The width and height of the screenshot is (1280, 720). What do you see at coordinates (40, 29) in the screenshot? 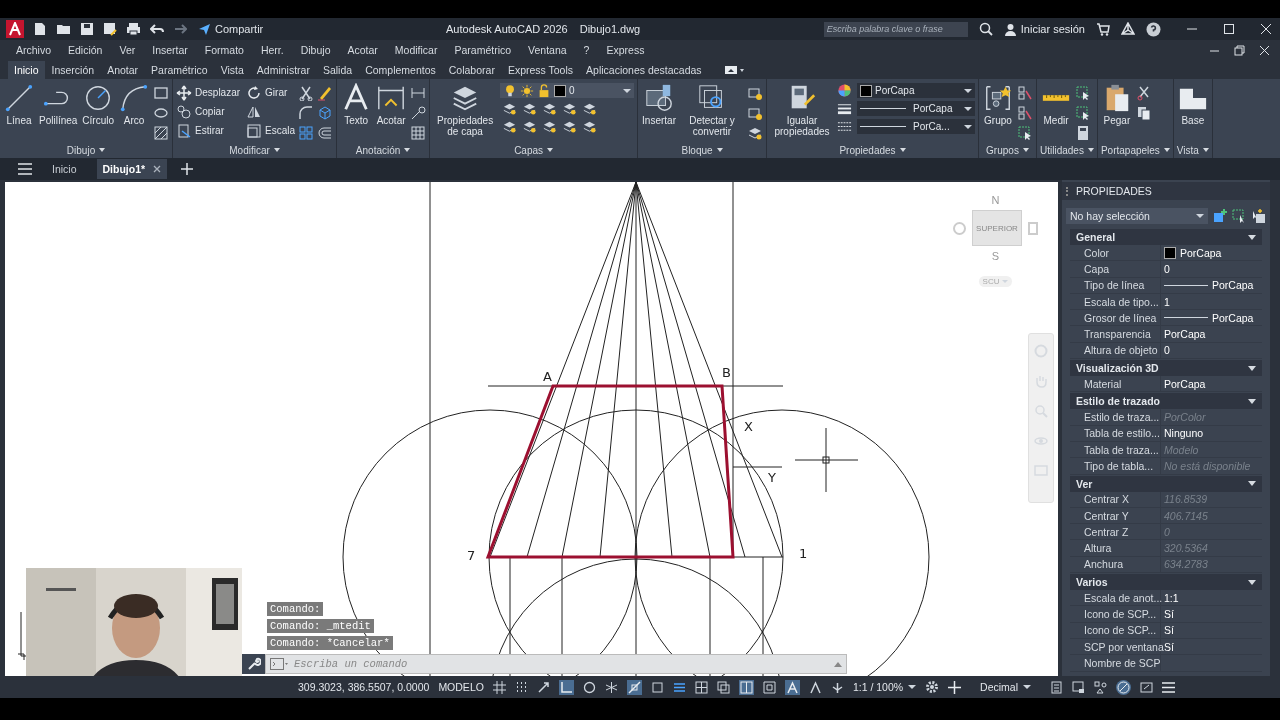
I see `new-file-icon` at bounding box center [40, 29].